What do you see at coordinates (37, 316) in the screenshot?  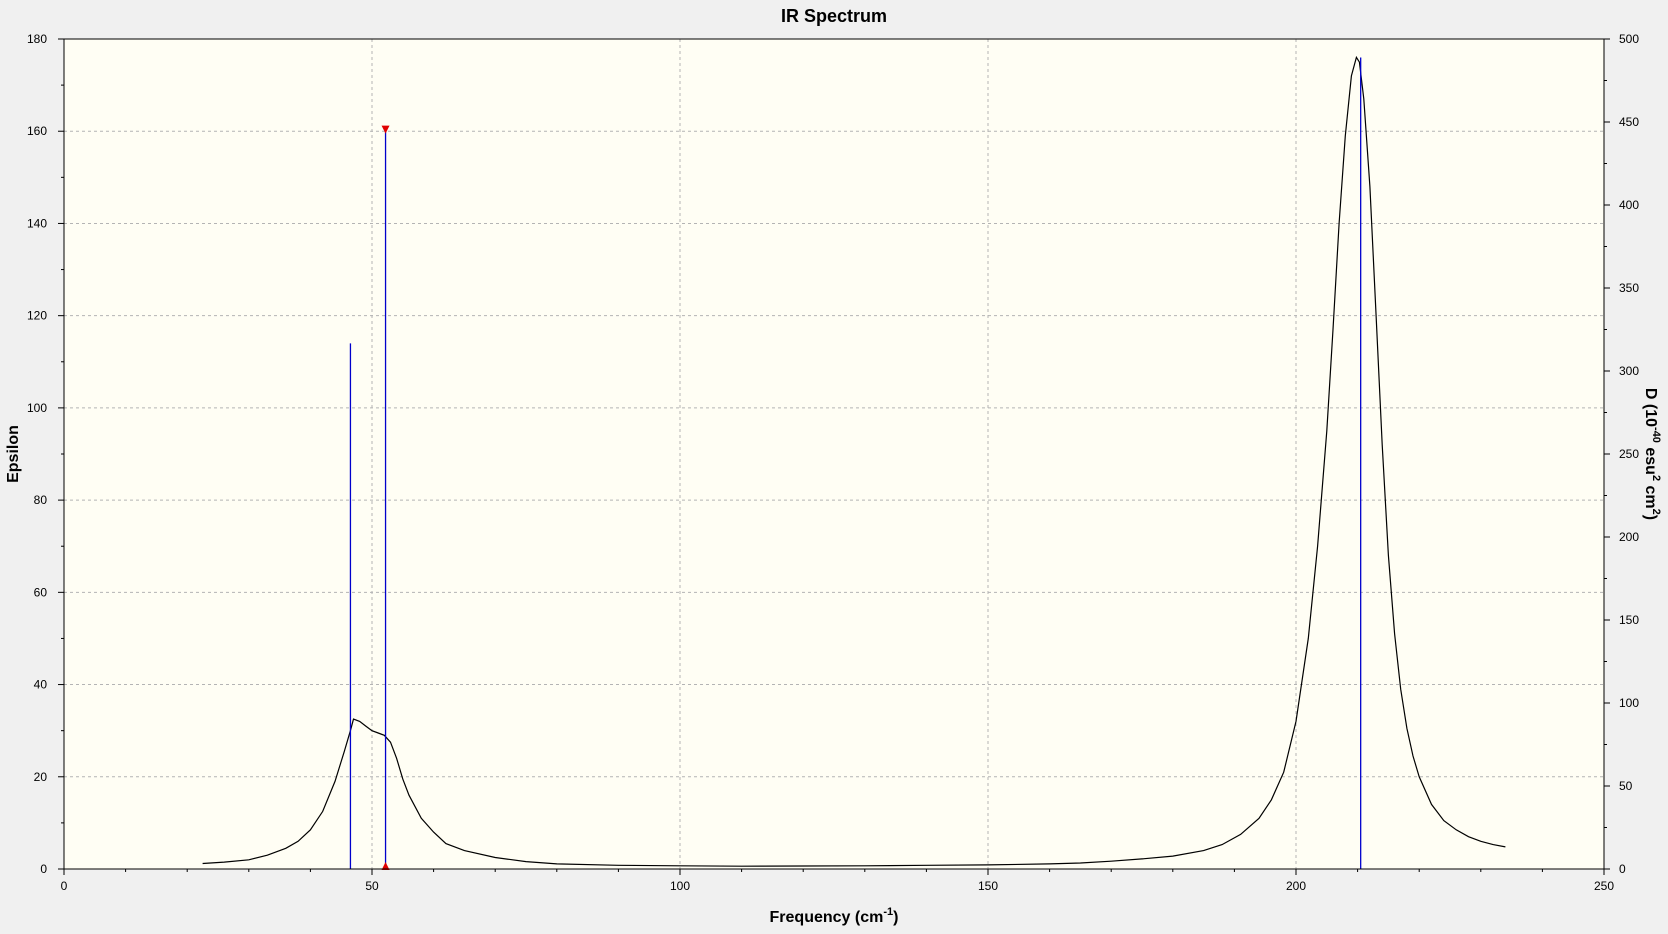 I see `y-tick-label: 120` at bounding box center [37, 316].